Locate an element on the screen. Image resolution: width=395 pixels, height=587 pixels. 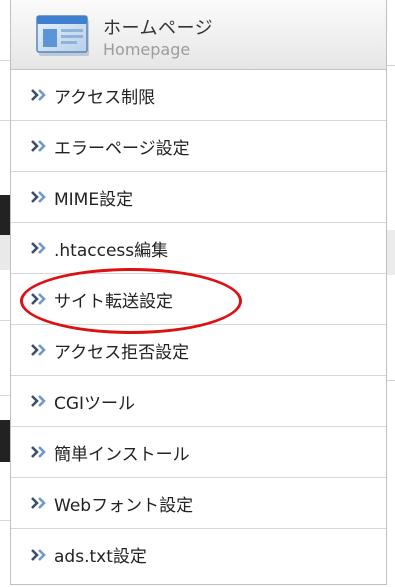
menu-item-access-deny-settings: アクセス拒否設定 is located at coordinates (198, 350).